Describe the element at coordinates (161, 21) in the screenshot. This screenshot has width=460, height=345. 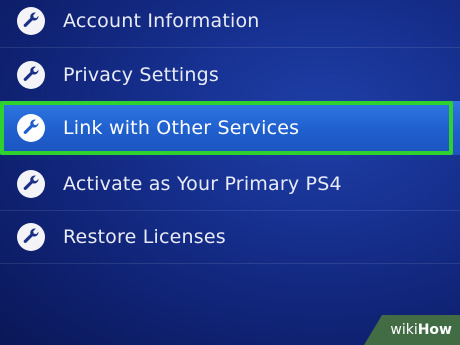
I see `menu-item-label: Account Information` at that location.